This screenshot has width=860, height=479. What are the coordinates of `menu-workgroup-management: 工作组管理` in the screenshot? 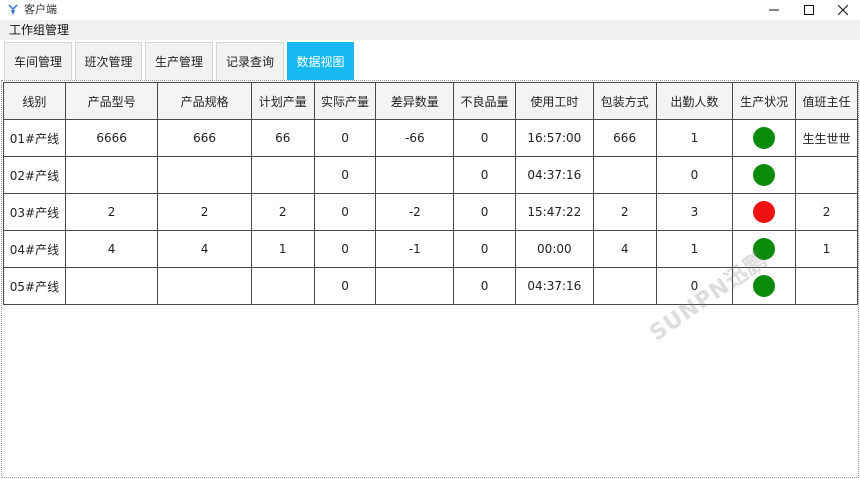 It's located at (39, 30).